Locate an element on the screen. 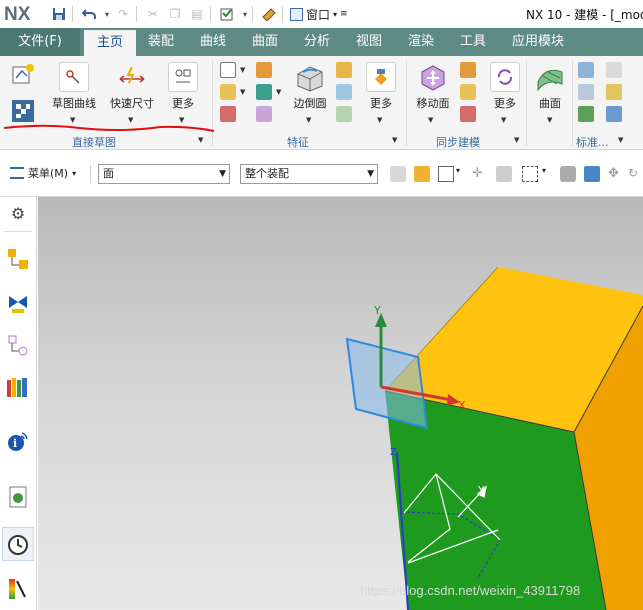  chamfer-icon is located at coordinates (344, 70).